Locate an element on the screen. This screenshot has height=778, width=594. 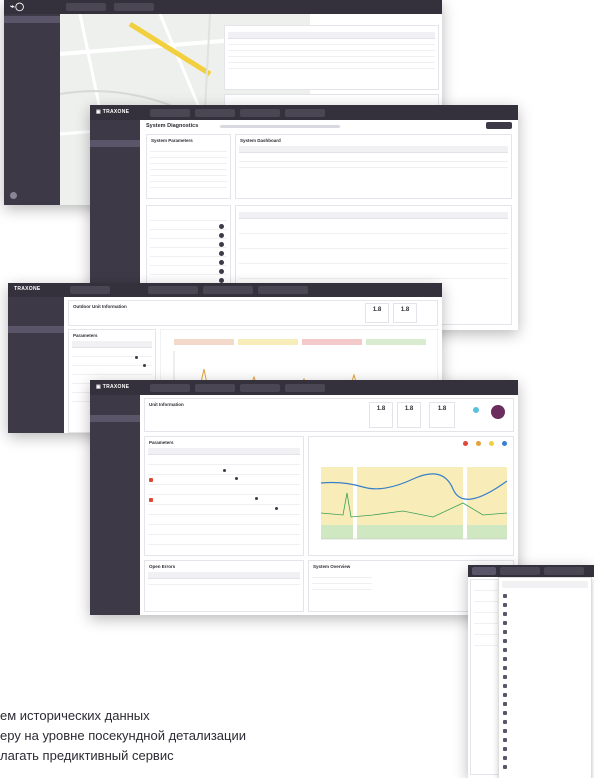
trend-chart is located at coordinates (411, 503).